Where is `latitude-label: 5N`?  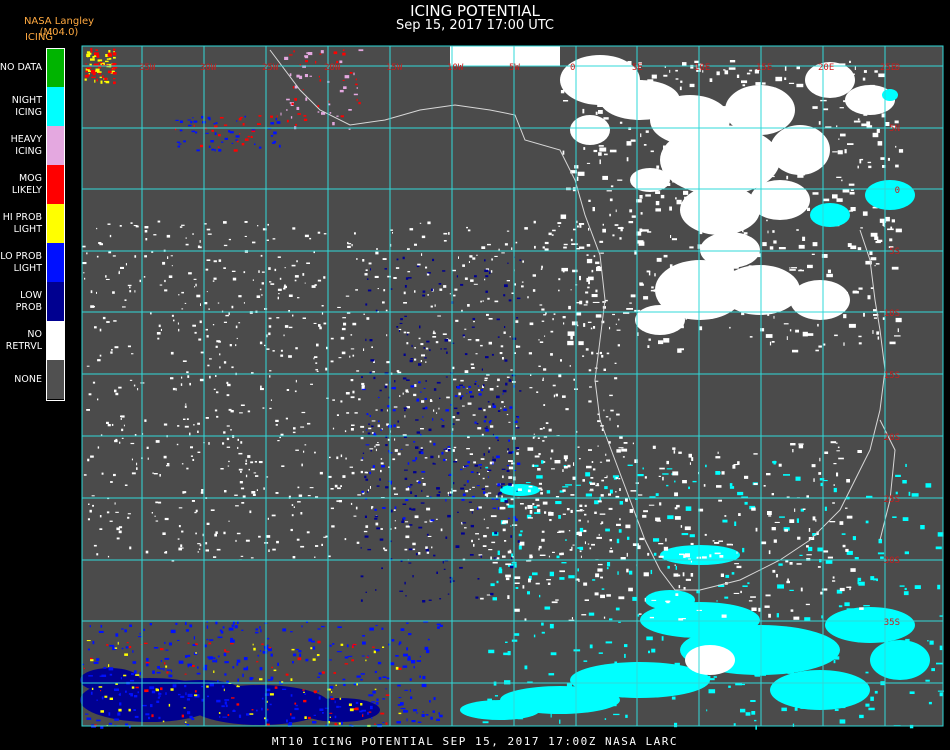
latitude-label: 5N is located at coordinates (894, 129).